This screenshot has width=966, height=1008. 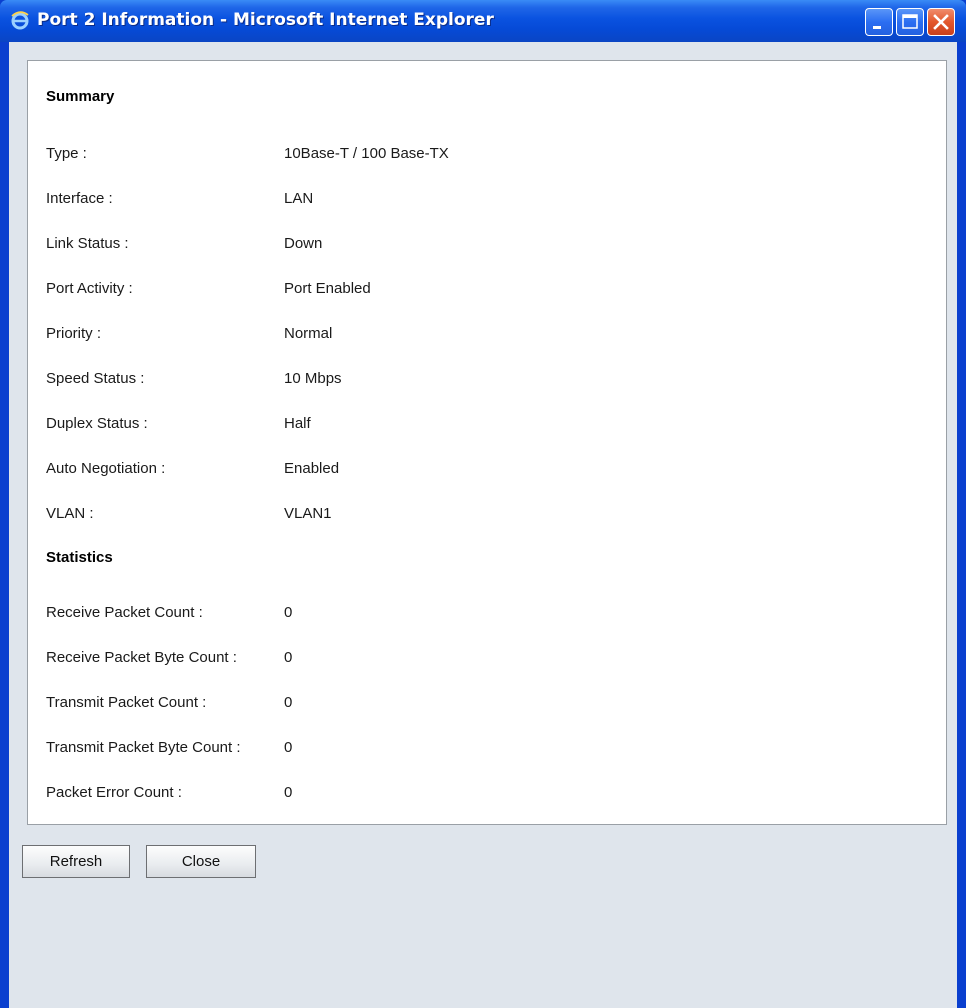 I want to click on row-label: Link Status :, so click(x=87, y=243).